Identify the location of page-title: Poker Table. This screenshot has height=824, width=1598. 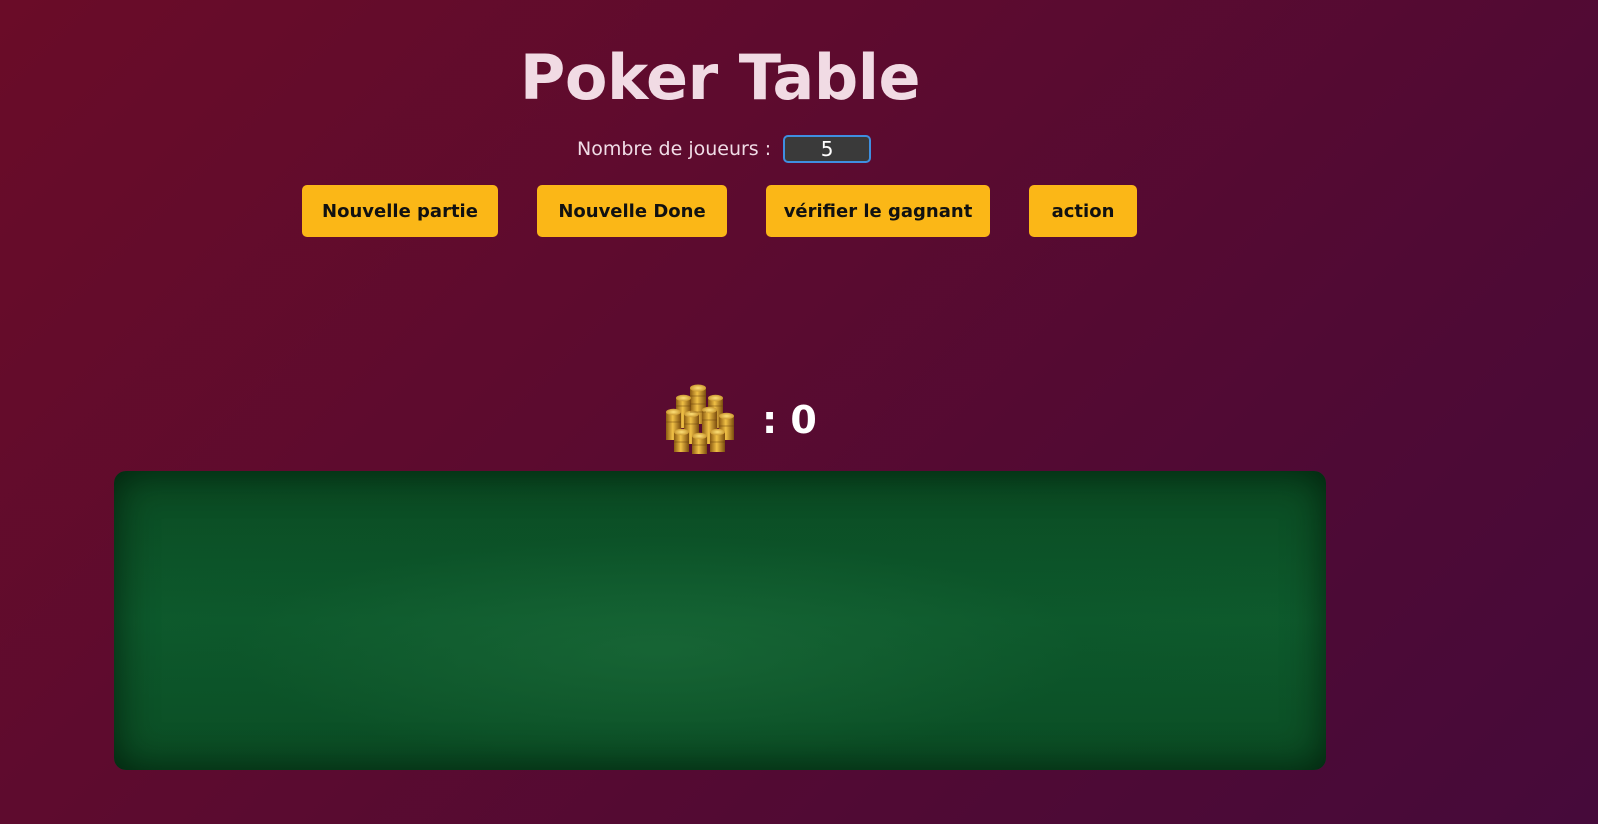
(720, 77).